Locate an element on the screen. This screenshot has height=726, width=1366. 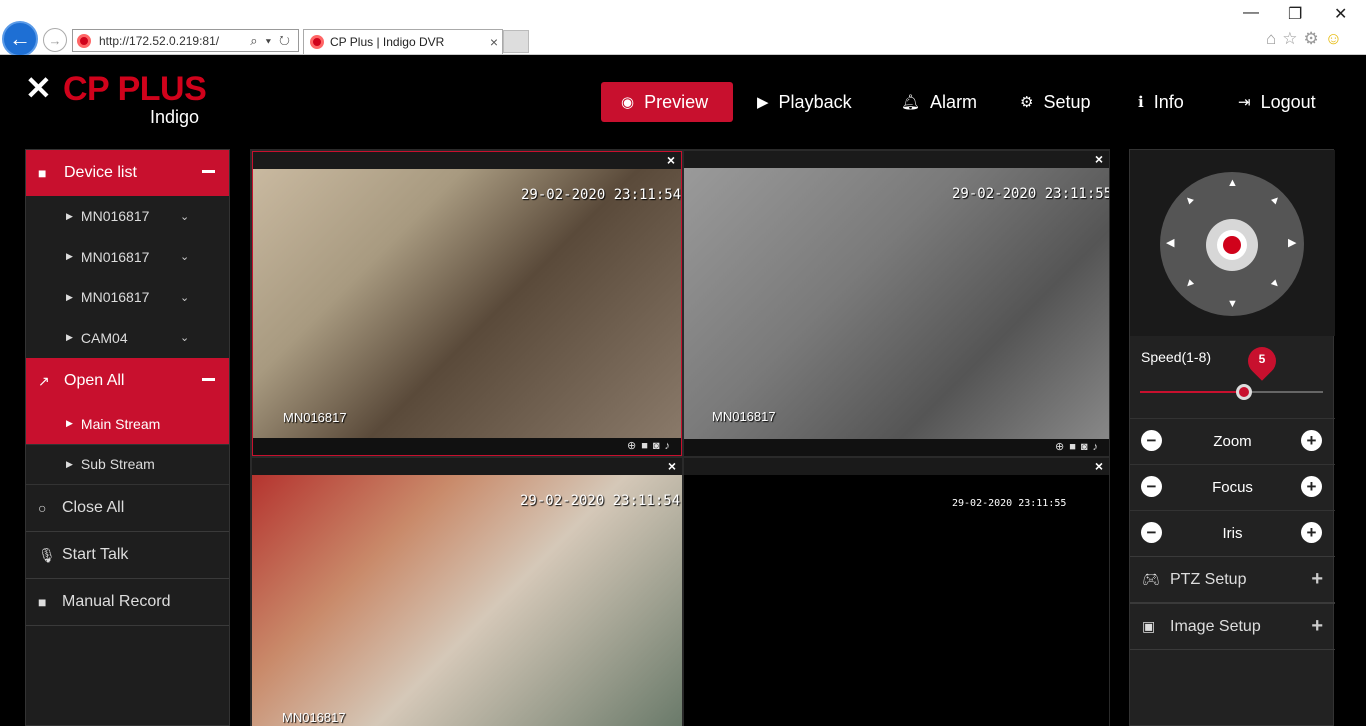
new-tab-button is located at coordinates (516, 41).